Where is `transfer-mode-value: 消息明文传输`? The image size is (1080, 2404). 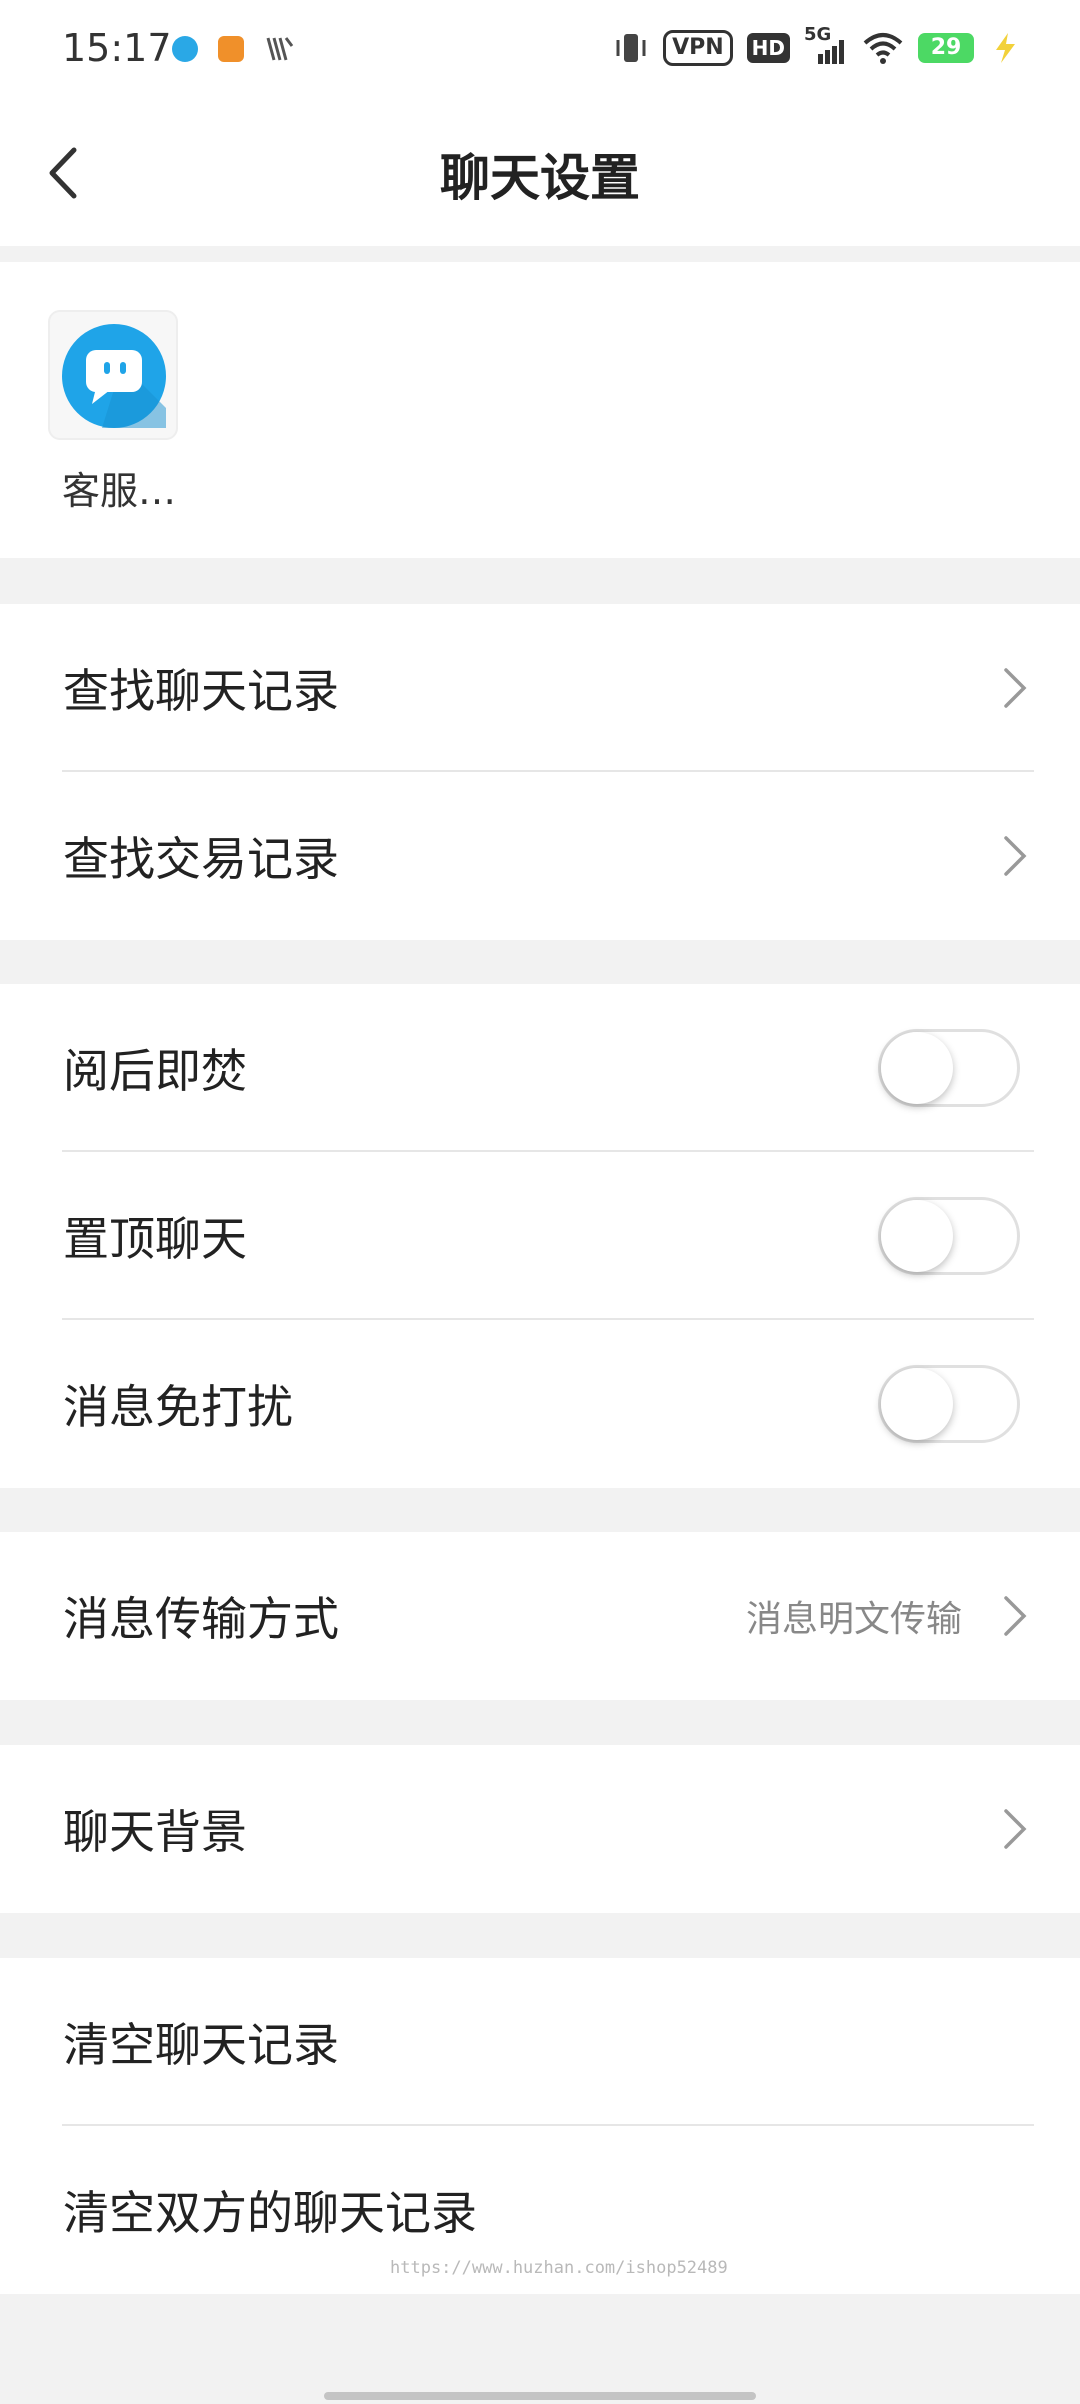
transfer-mode-value: 消息明文传输 is located at coordinates (853, 1619).